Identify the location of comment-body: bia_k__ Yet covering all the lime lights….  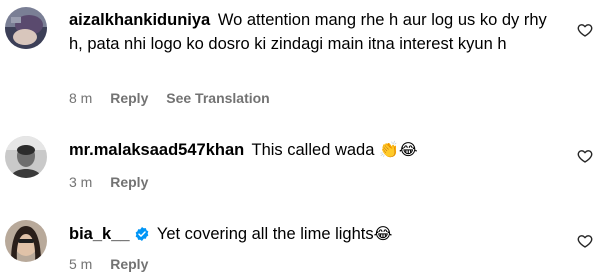
(316, 234).